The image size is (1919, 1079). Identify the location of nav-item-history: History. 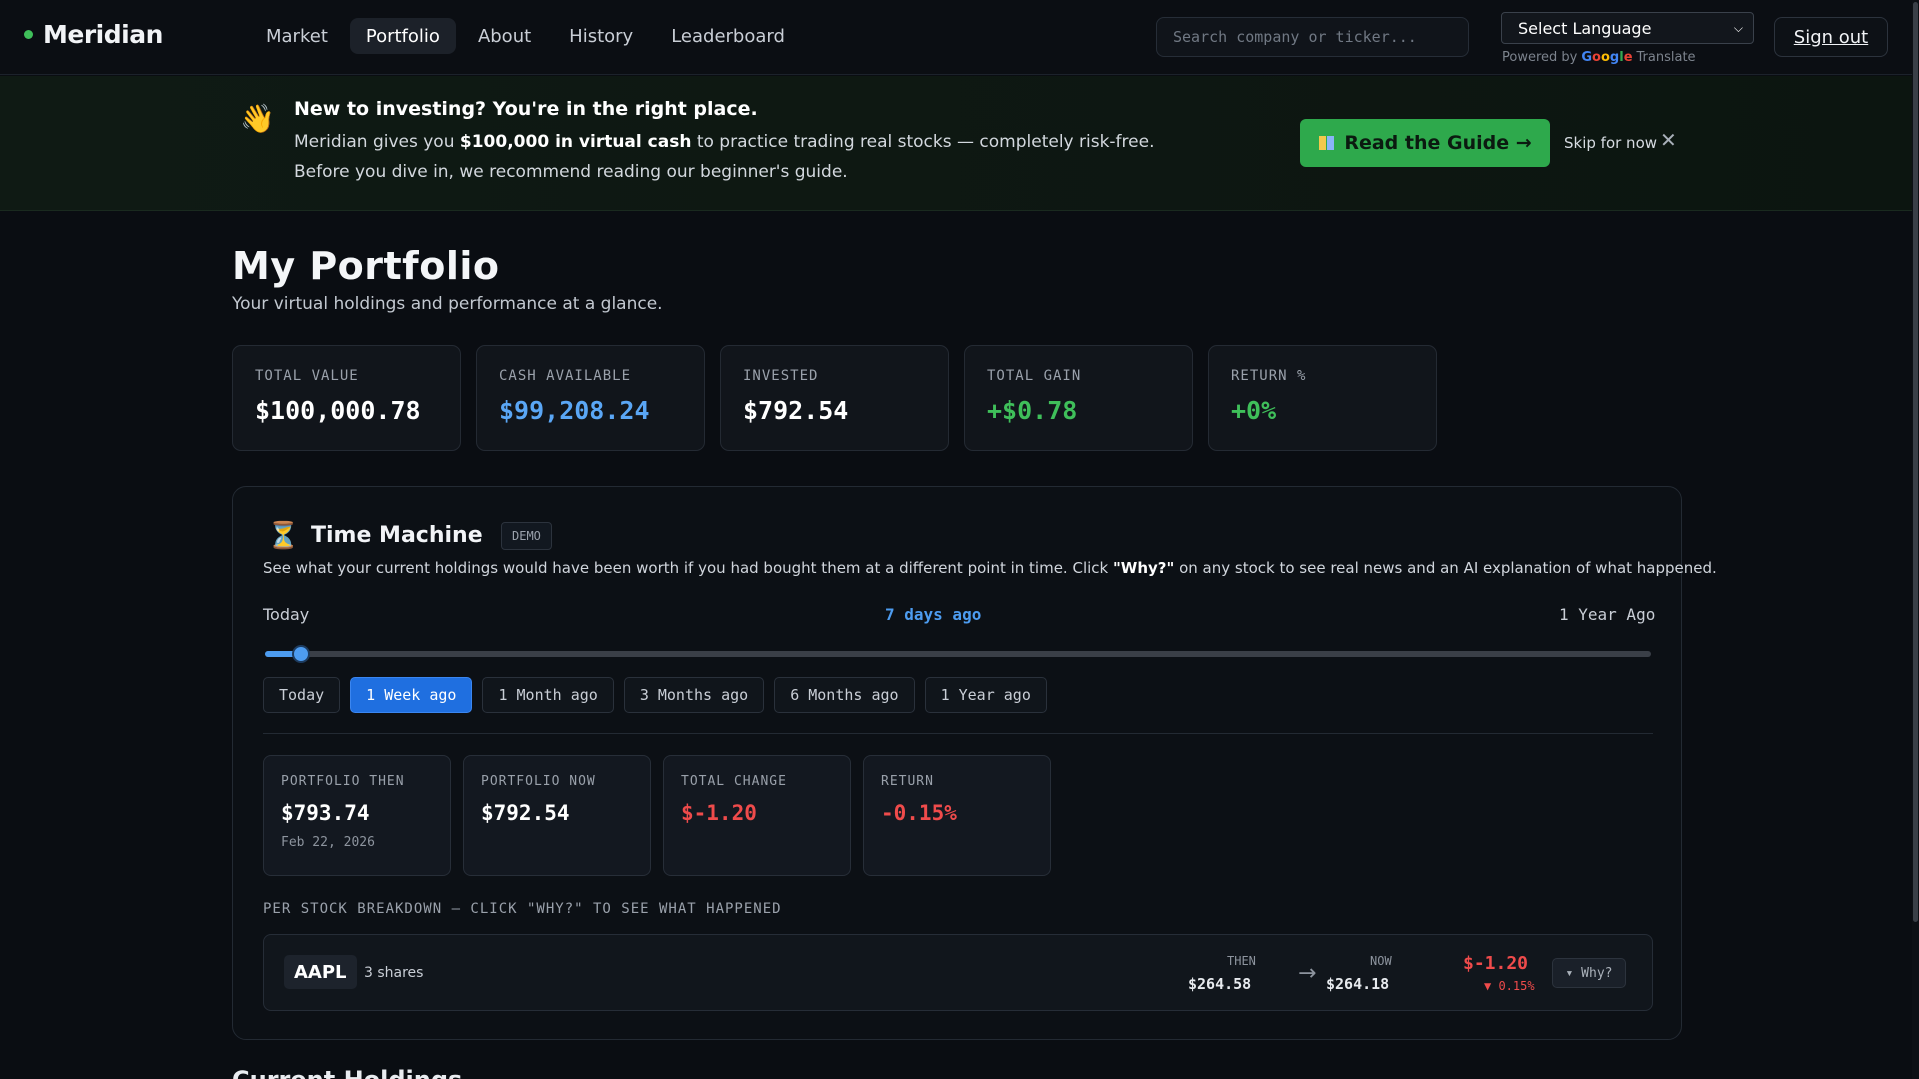
(601, 36).